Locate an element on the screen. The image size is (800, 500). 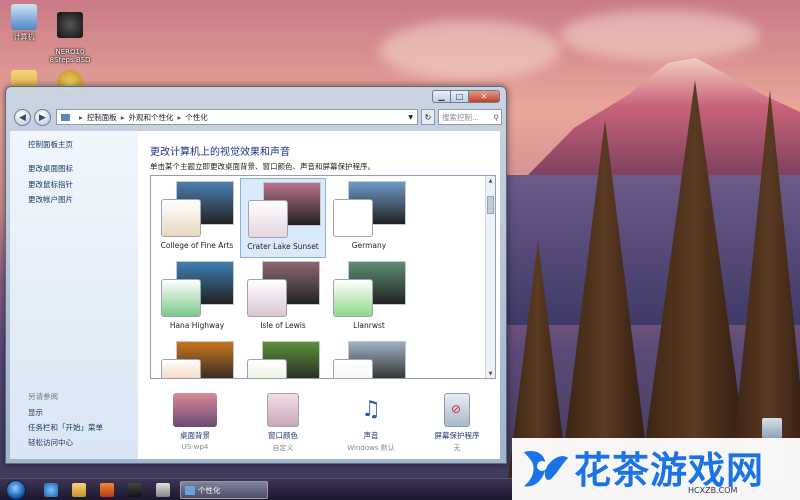
theme-label: College of Fine Arts is located at coordinates (197, 245).